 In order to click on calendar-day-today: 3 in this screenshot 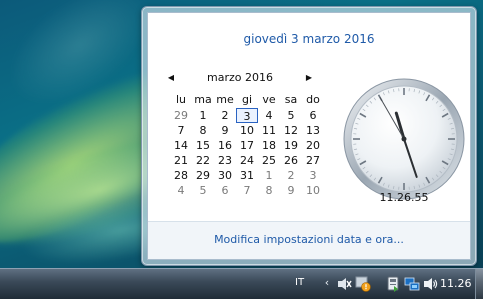, I will do `click(247, 115)`.